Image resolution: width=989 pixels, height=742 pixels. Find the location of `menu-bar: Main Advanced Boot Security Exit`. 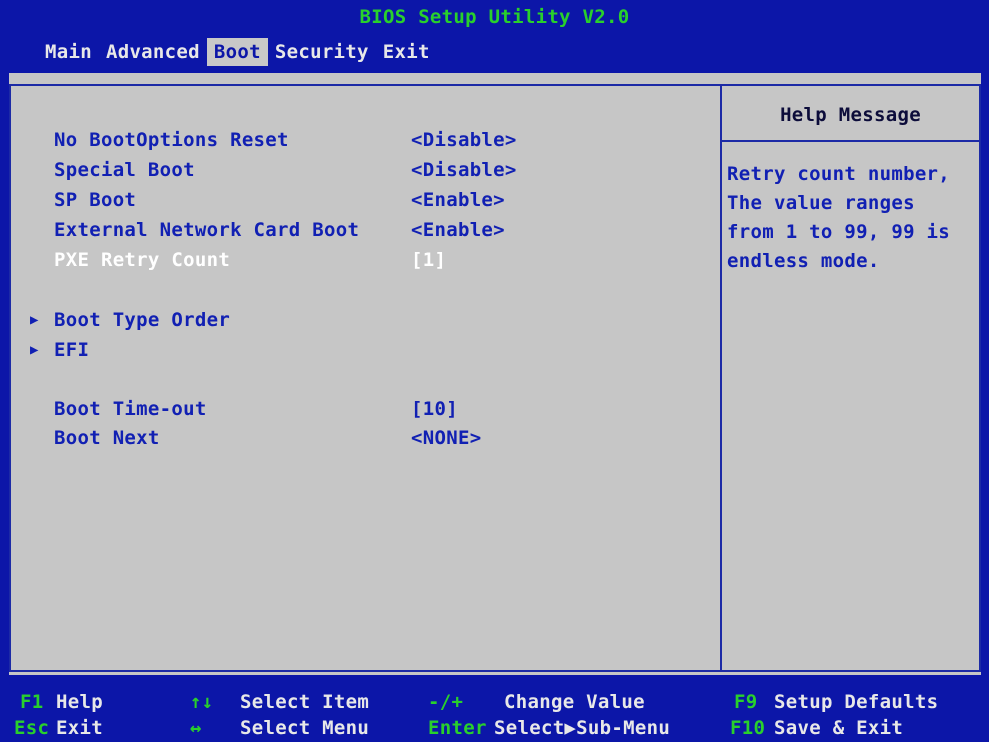

menu-bar: Main Advanced Boot Security Exit is located at coordinates (237, 52).